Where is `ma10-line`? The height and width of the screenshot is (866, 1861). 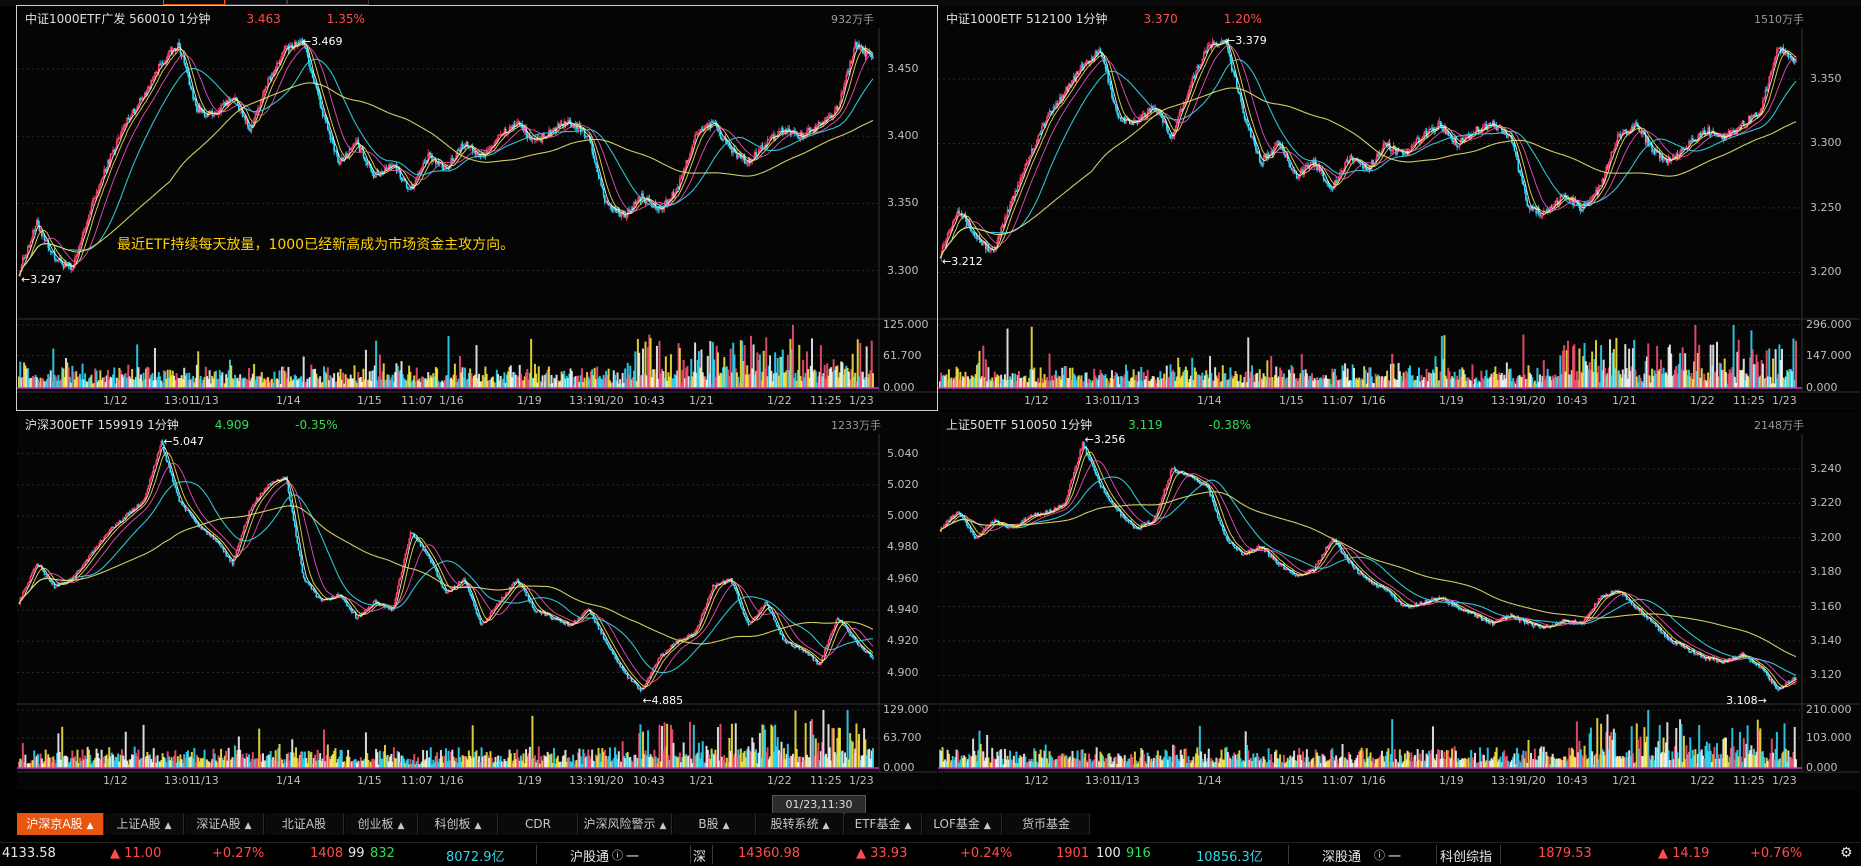 ma10-line is located at coordinates (1368, 569).